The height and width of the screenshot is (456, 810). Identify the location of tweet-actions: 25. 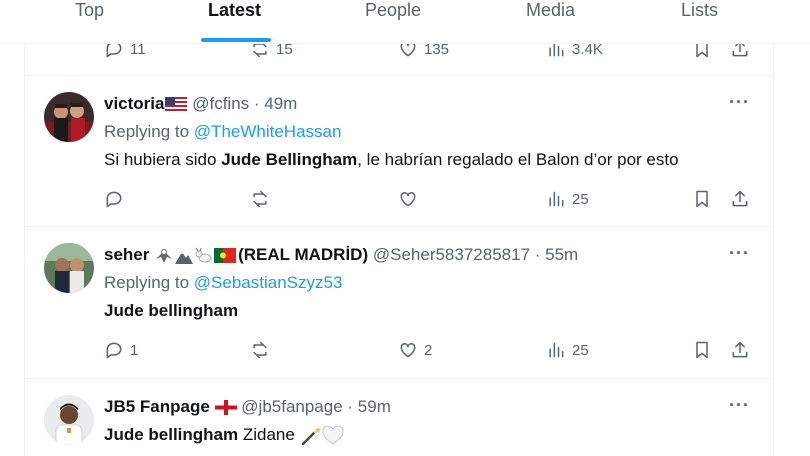
(429, 199).